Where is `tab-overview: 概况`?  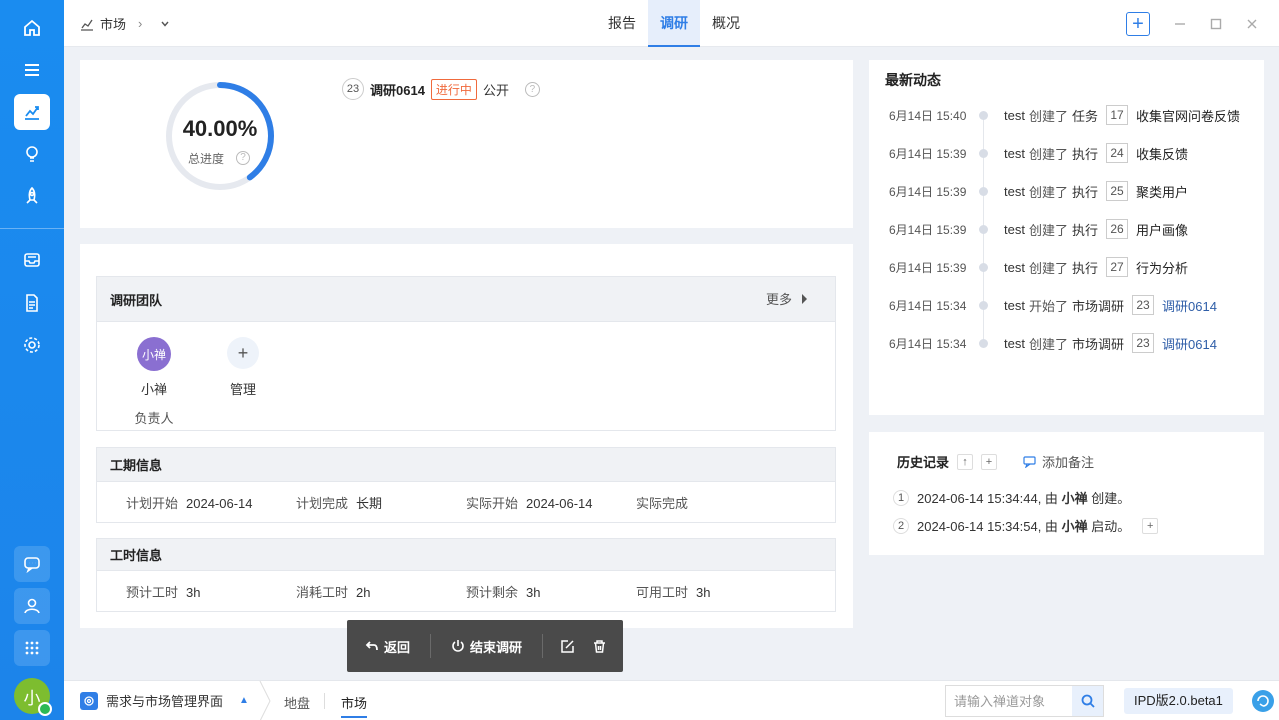
tab-overview: 概况 is located at coordinates (726, 23).